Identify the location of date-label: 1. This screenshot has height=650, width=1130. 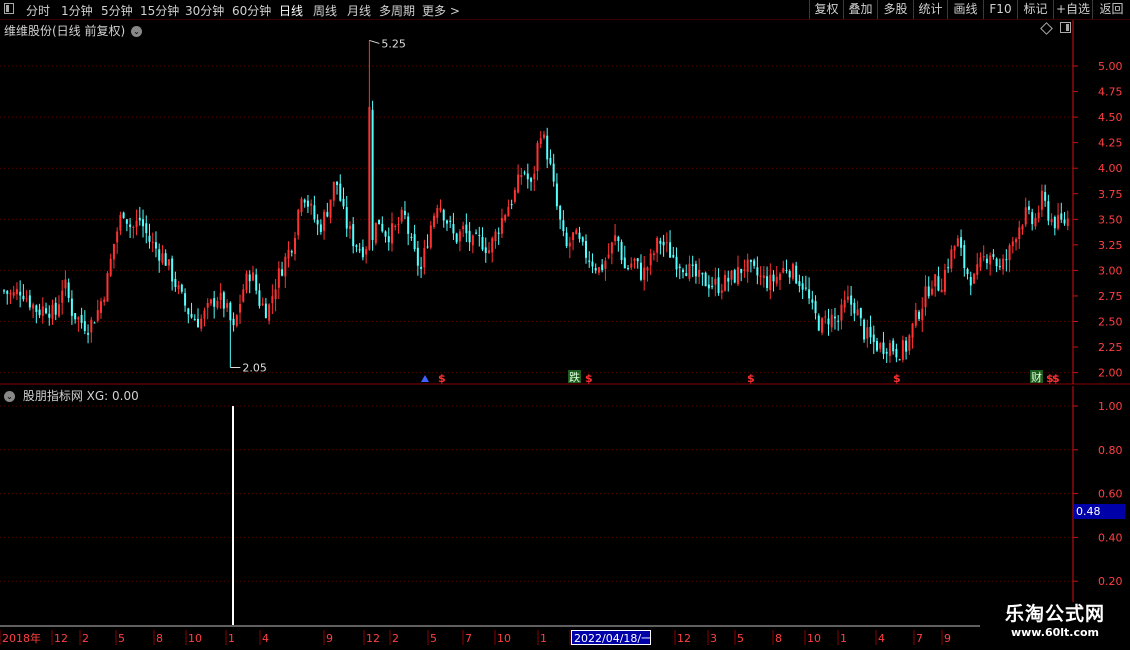
(543, 638).